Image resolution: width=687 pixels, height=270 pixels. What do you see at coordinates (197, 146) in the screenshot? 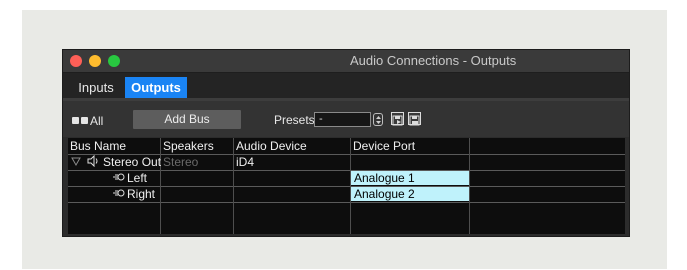
I see `column-header-speakers: Speakers` at bounding box center [197, 146].